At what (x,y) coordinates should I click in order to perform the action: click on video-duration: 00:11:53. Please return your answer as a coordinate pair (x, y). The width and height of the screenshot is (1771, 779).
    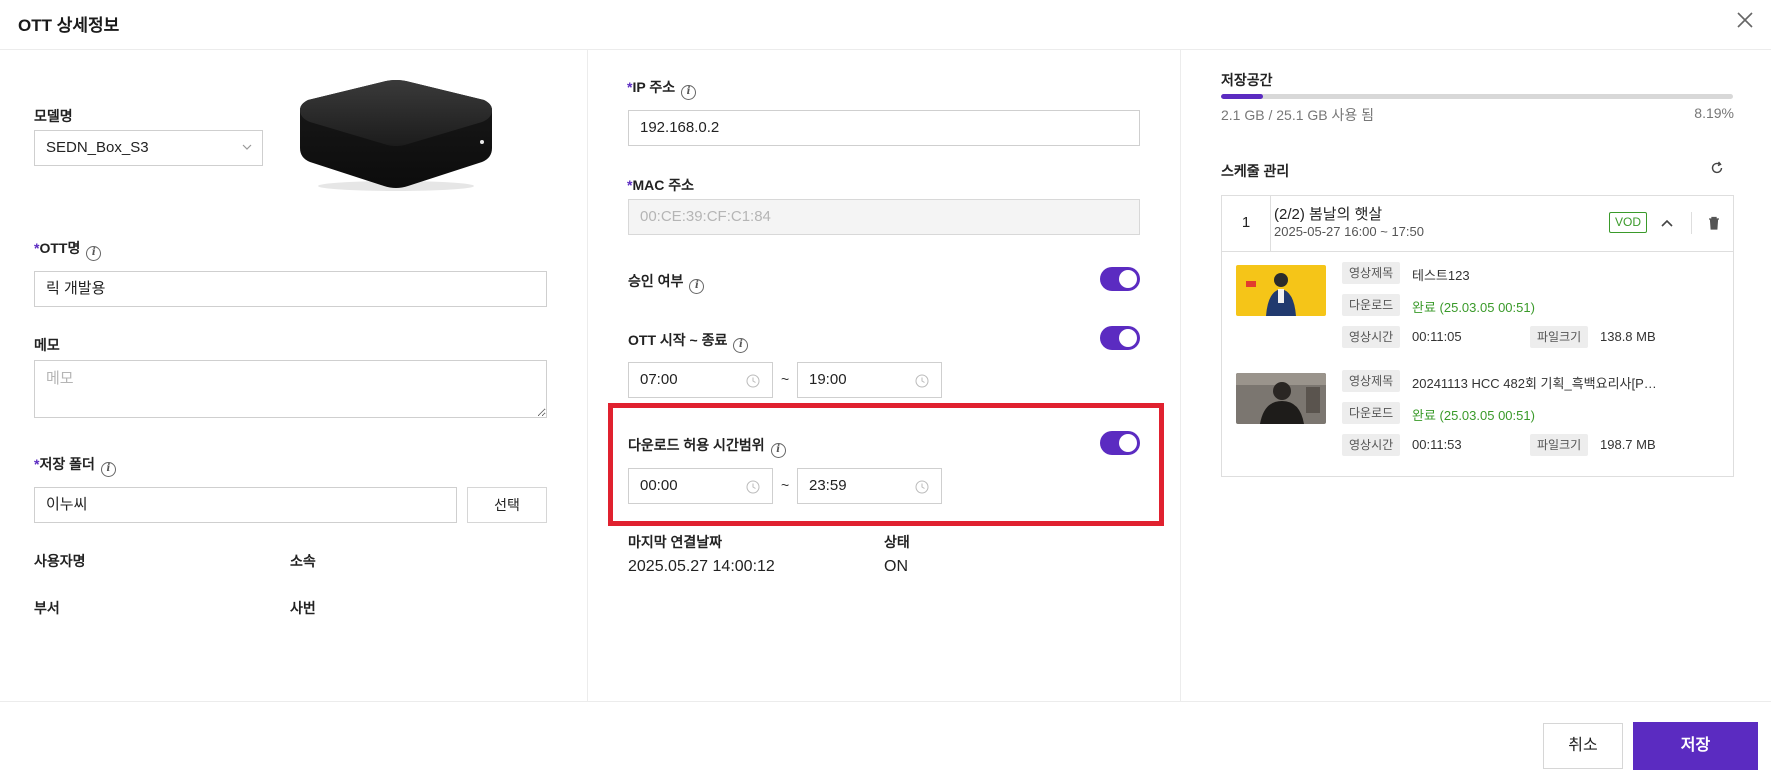
    Looking at the image, I should click on (1437, 444).